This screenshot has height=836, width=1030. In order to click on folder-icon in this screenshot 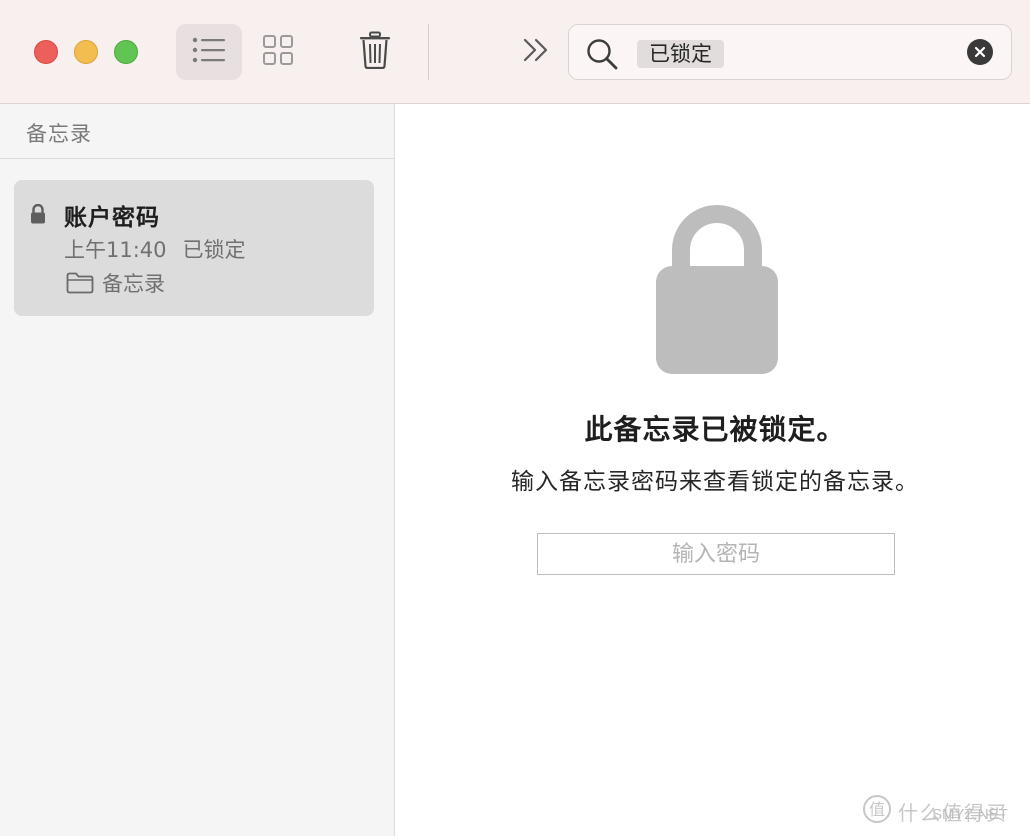, I will do `click(80, 283)`.